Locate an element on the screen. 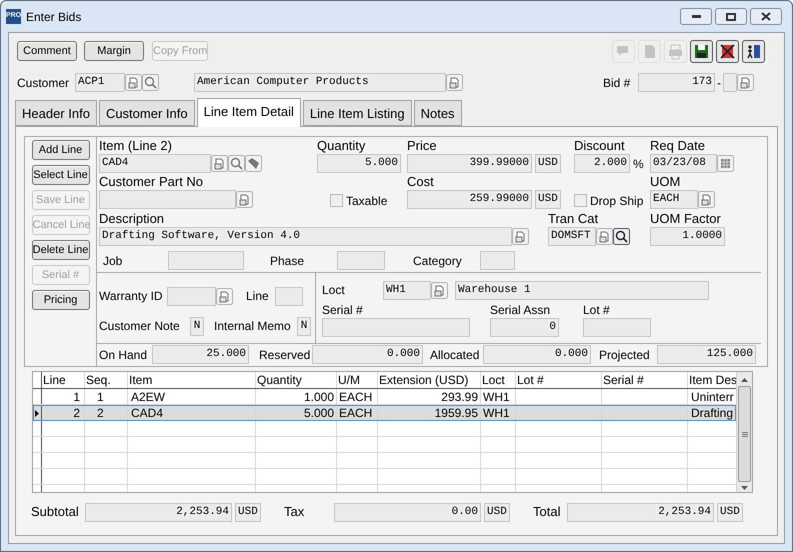 The image size is (793, 552). uom-field: EACH is located at coordinates (674, 199).